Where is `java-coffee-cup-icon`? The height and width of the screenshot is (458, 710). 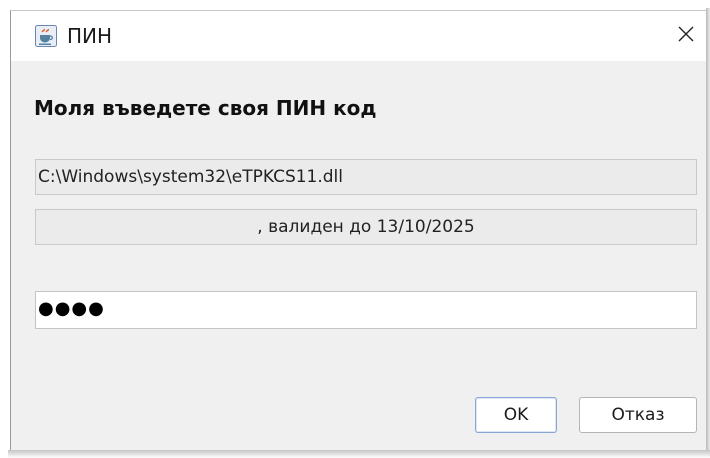 java-coffee-cup-icon is located at coordinates (46, 36).